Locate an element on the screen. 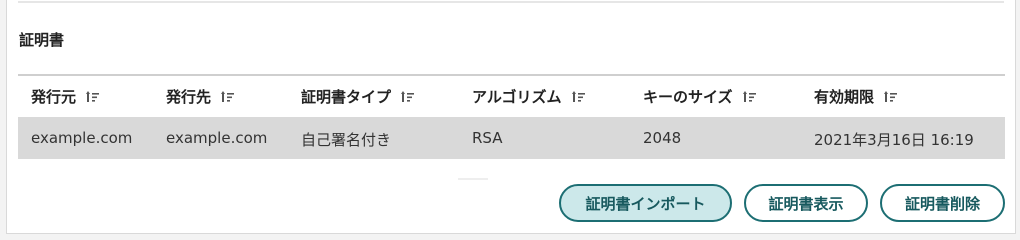 Image resolution: width=1020 pixels, height=240 pixels. cell-algorithm: RSA is located at coordinates (487, 138).